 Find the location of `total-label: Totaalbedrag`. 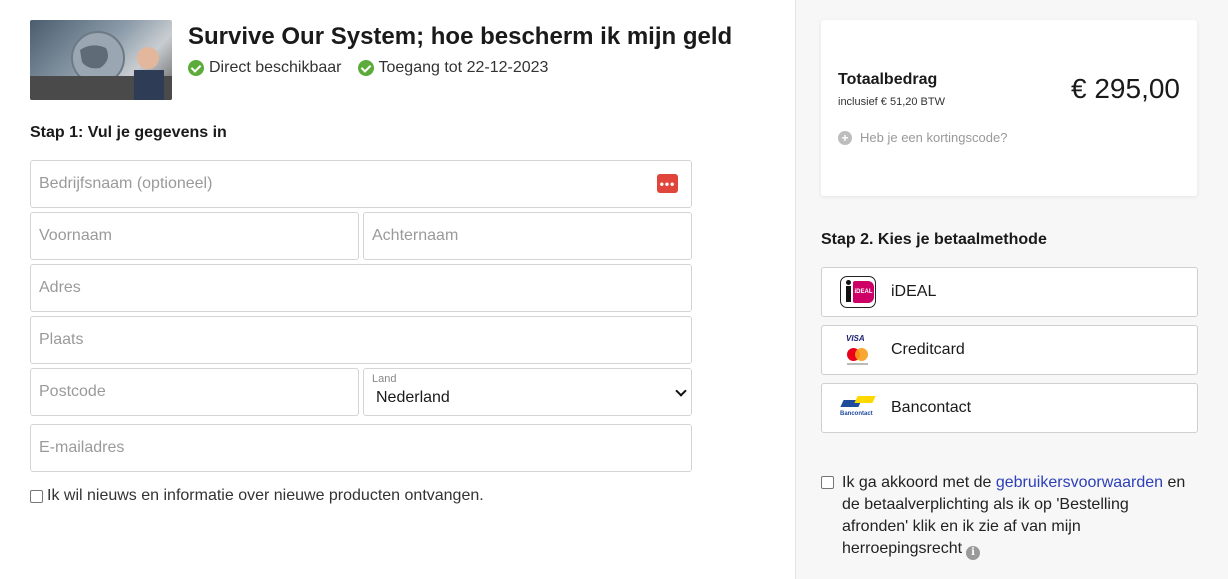

total-label: Totaalbedrag is located at coordinates (888, 79).